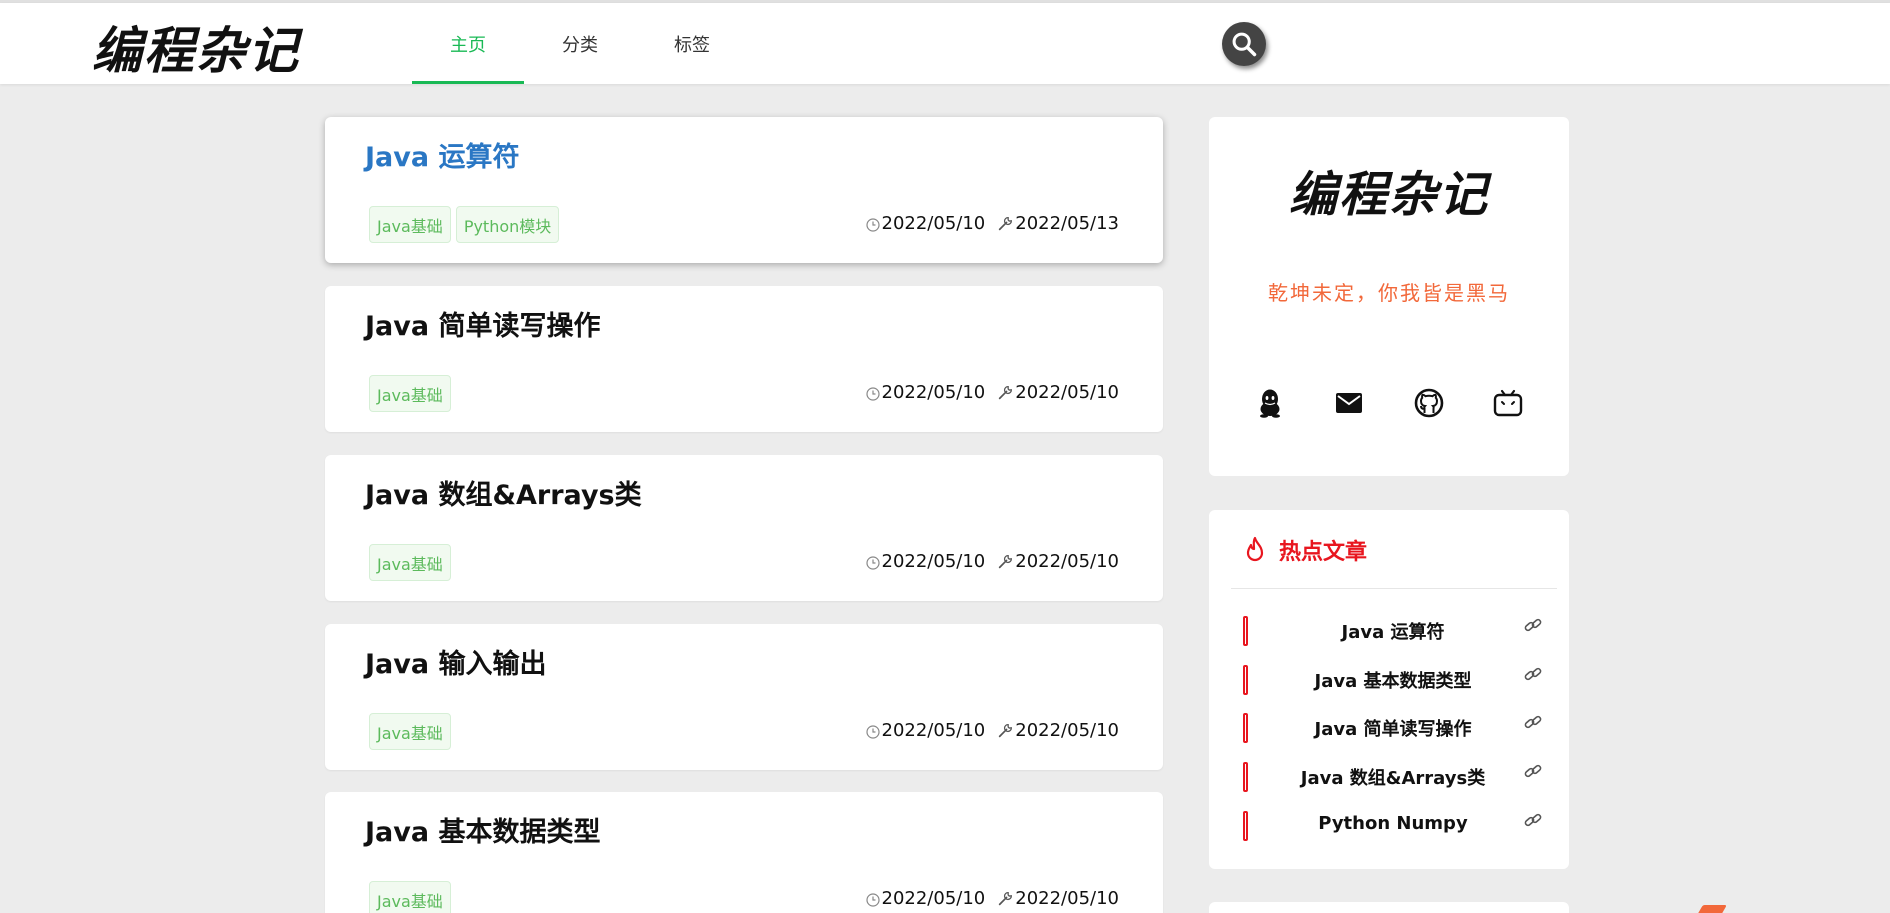  What do you see at coordinates (442, 154) in the screenshot?
I see `article-title: Java 运算符` at bounding box center [442, 154].